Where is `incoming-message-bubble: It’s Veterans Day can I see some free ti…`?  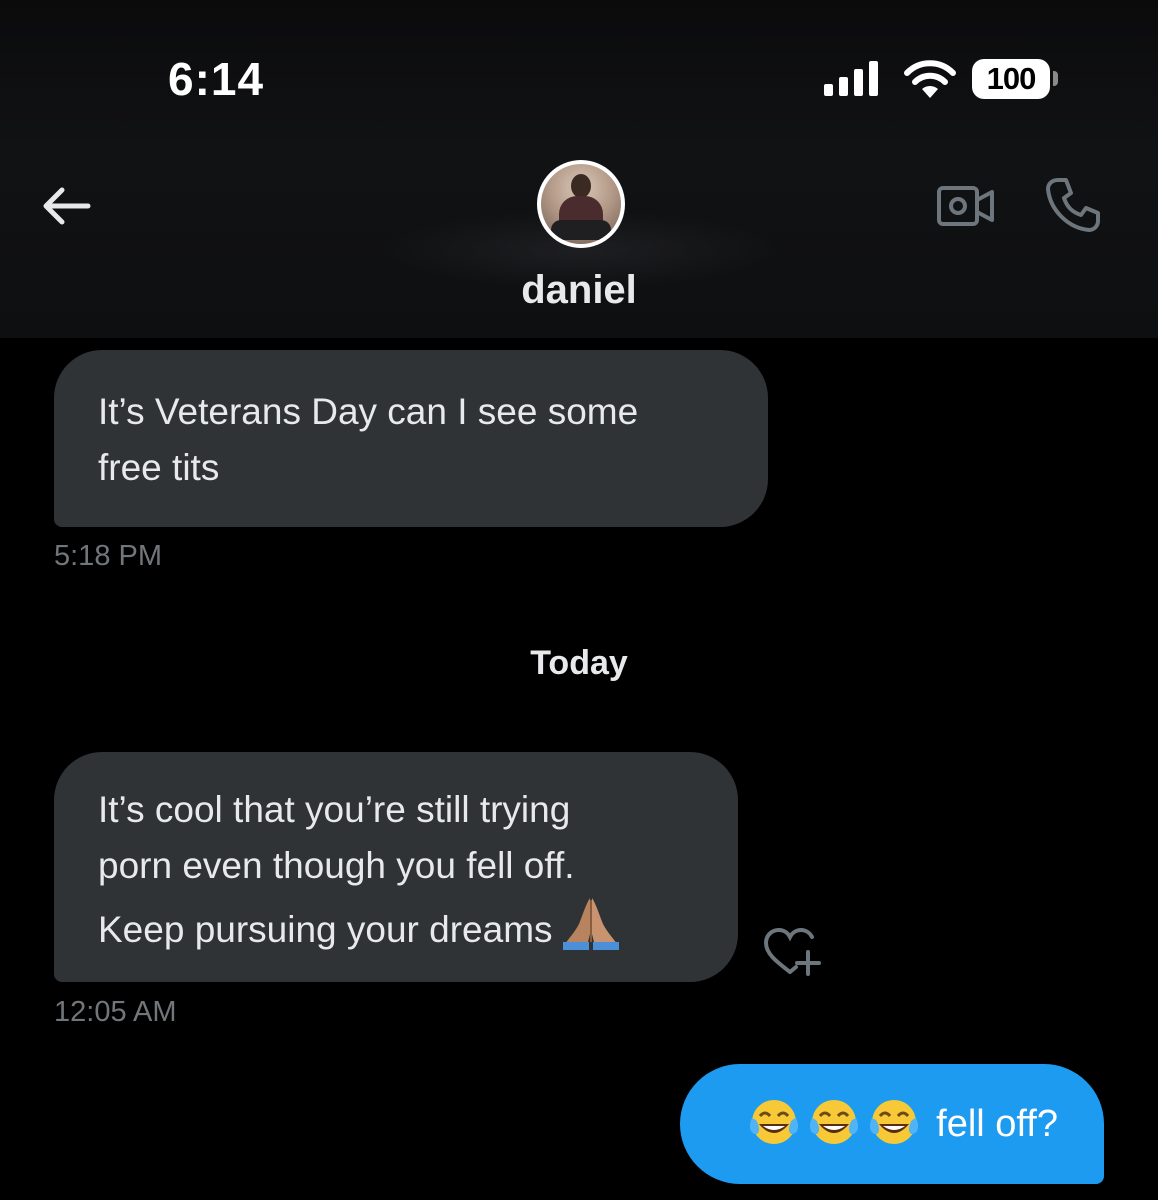
incoming-message-bubble: It’s Veterans Day can I see some free ti… is located at coordinates (411, 438).